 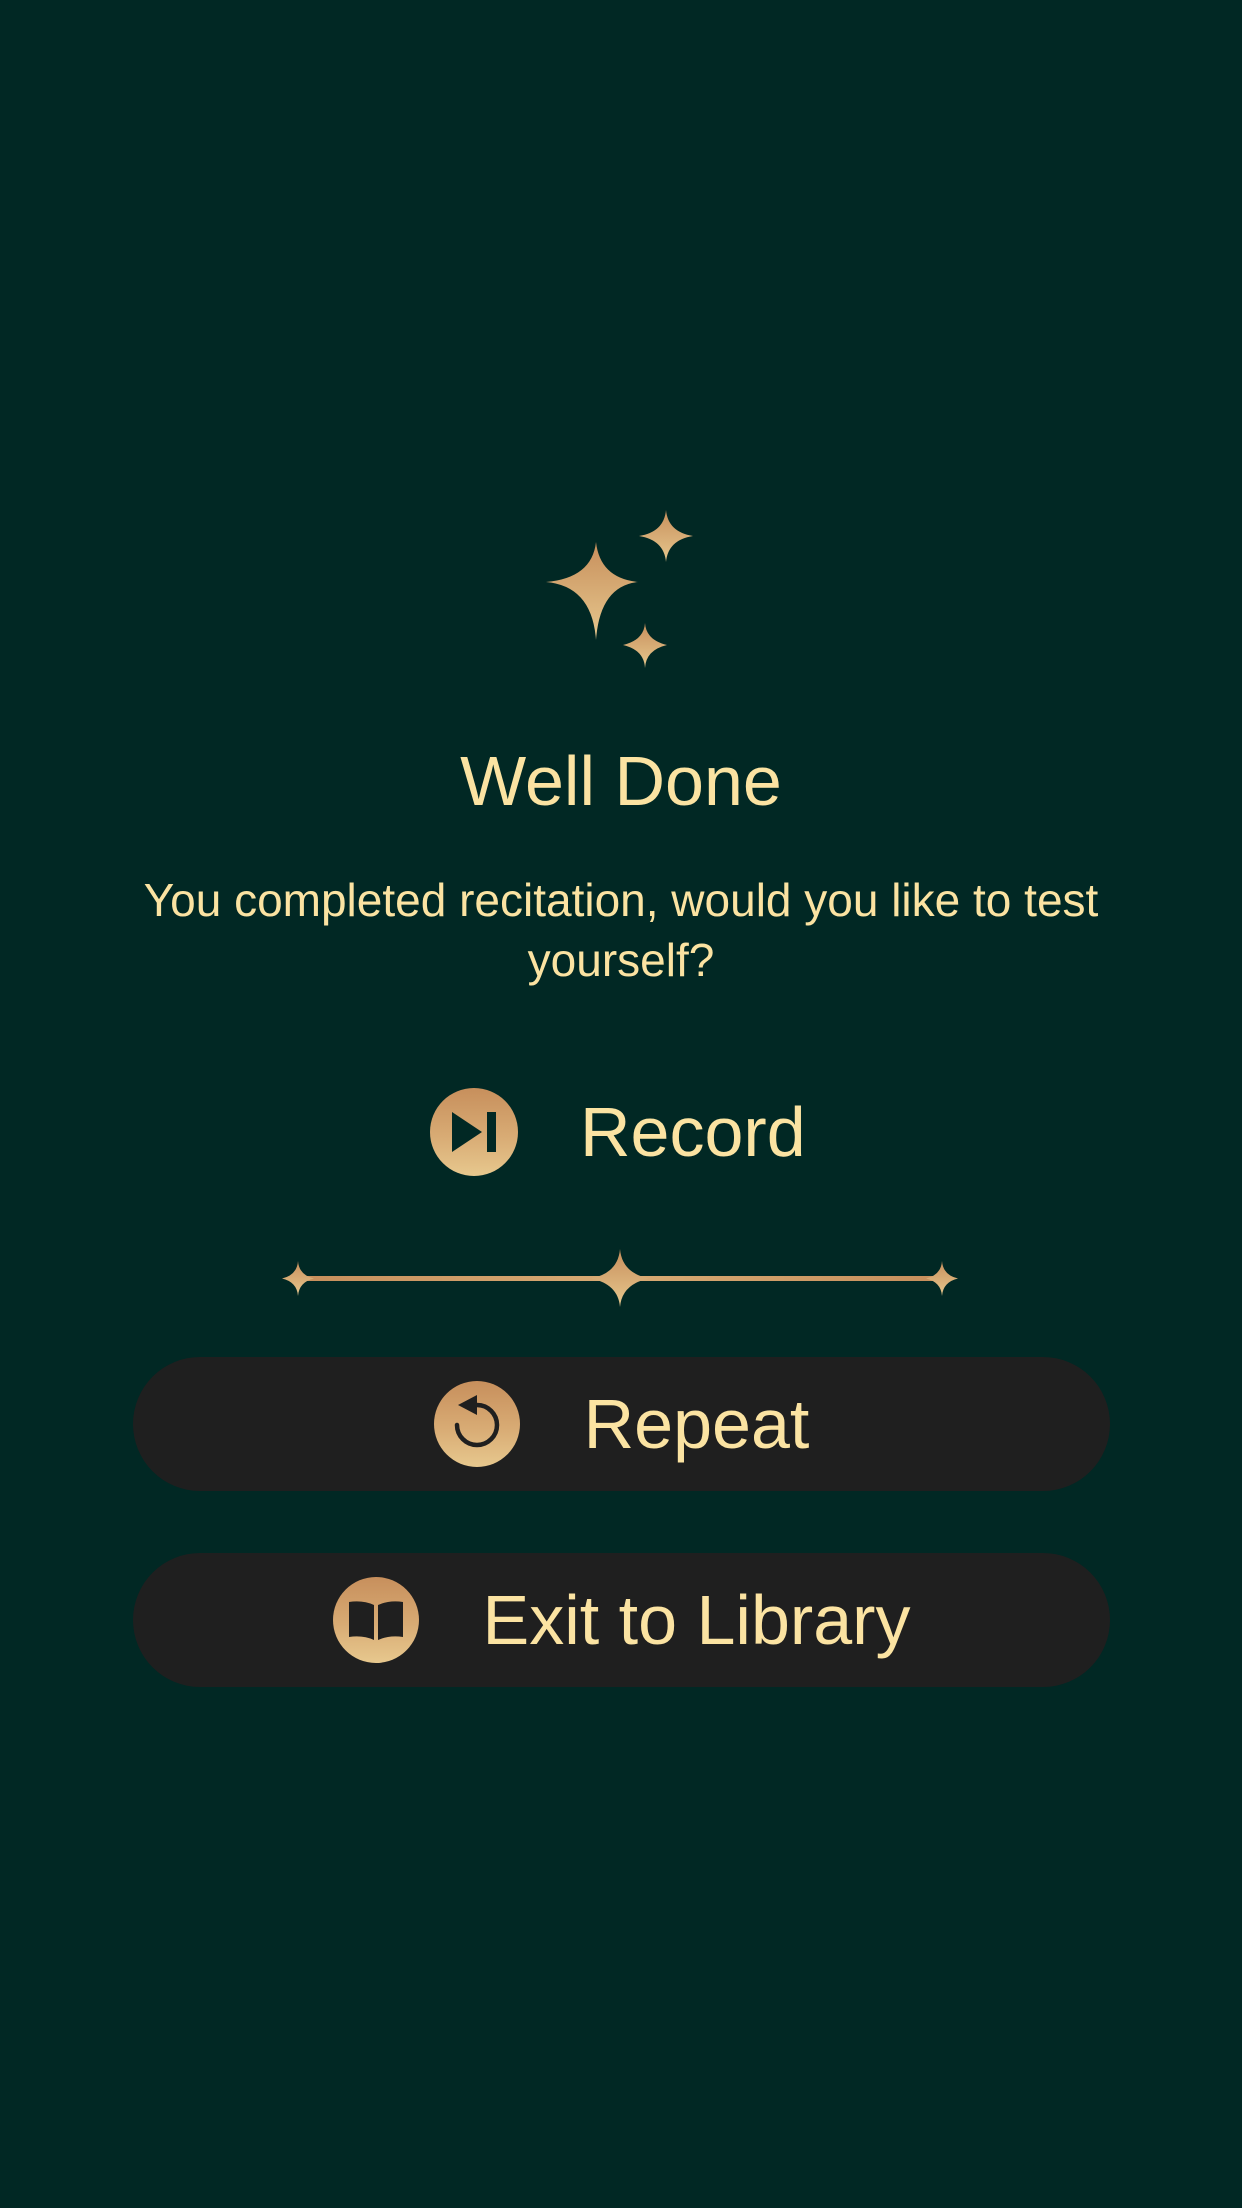 I want to click on sparkles-icon, so click(x=619, y=589).